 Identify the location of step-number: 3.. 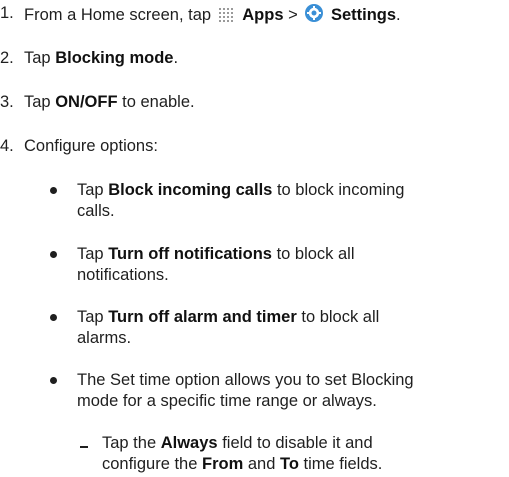
(7, 102).